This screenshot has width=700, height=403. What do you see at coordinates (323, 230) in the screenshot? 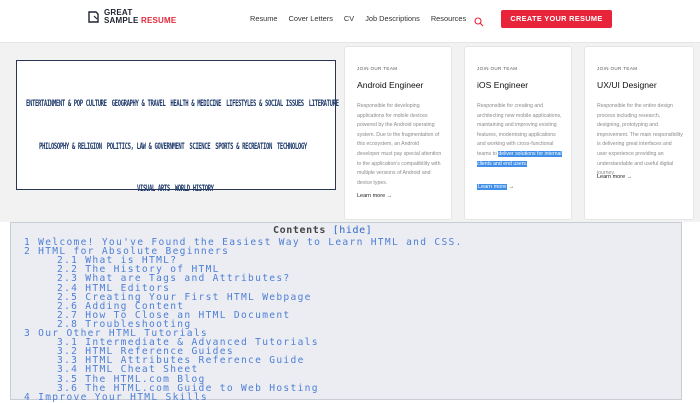
I see `contents-title: Contents [hide]` at bounding box center [323, 230].